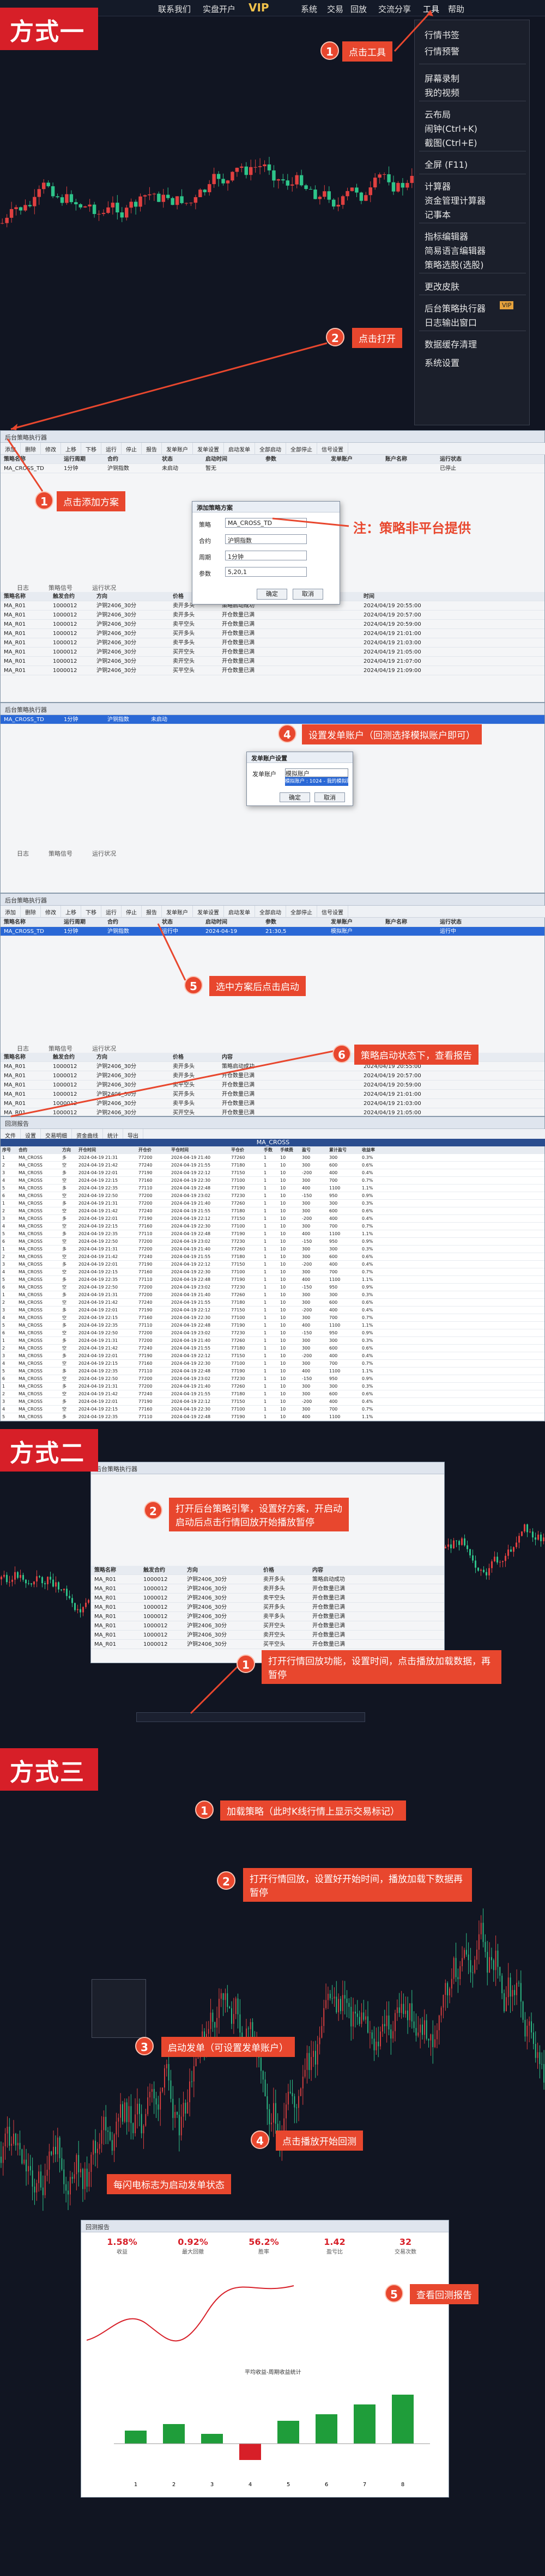  I want to click on note-view-report: 查看回测报告, so click(445, 2294).